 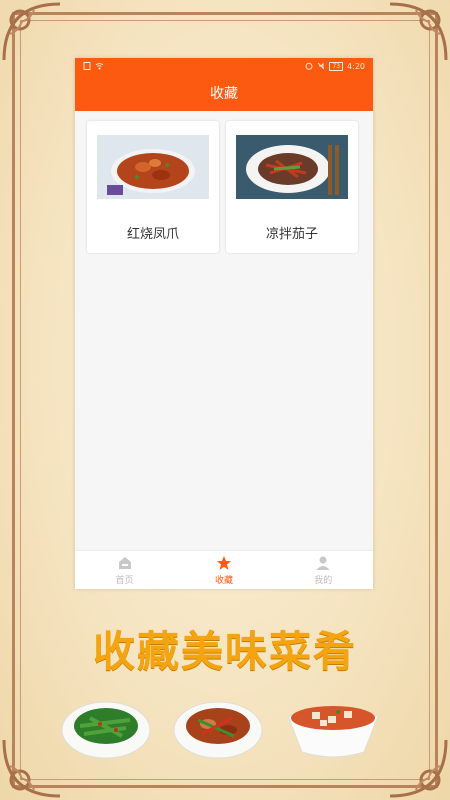 What do you see at coordinates (99, 66) in the screenshot?
I see `wifi-icon` at bounding box center [99, 66].